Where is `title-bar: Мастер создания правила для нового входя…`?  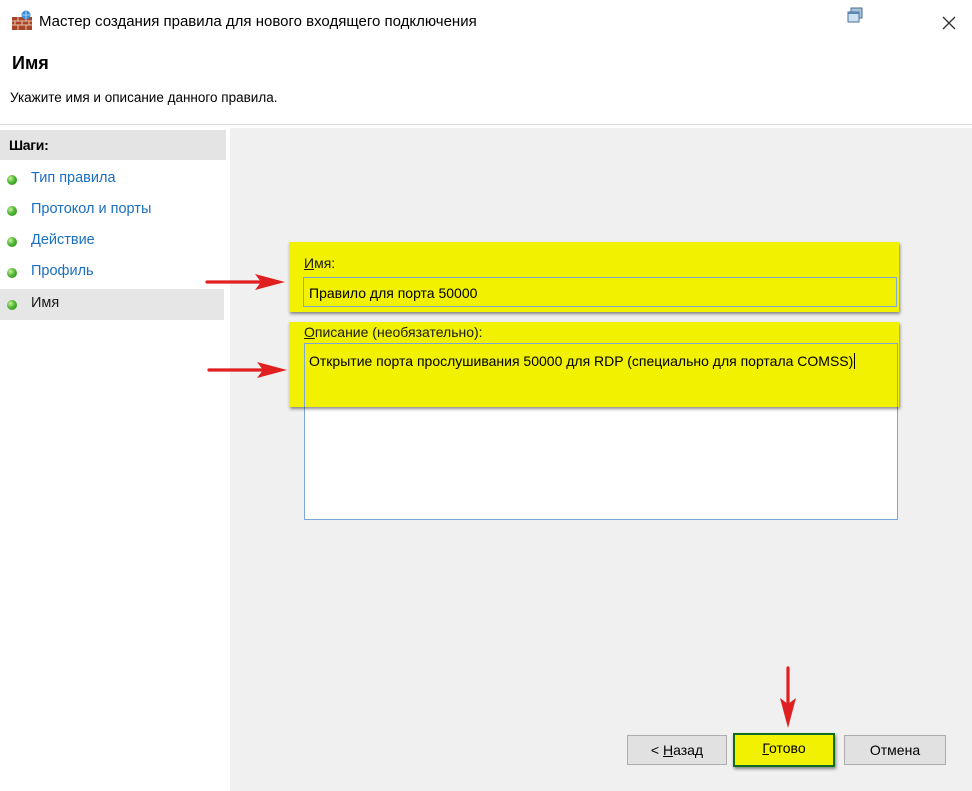
title-bar: Мастер создания правила для нового входя… is located at coordinates (486, 22).